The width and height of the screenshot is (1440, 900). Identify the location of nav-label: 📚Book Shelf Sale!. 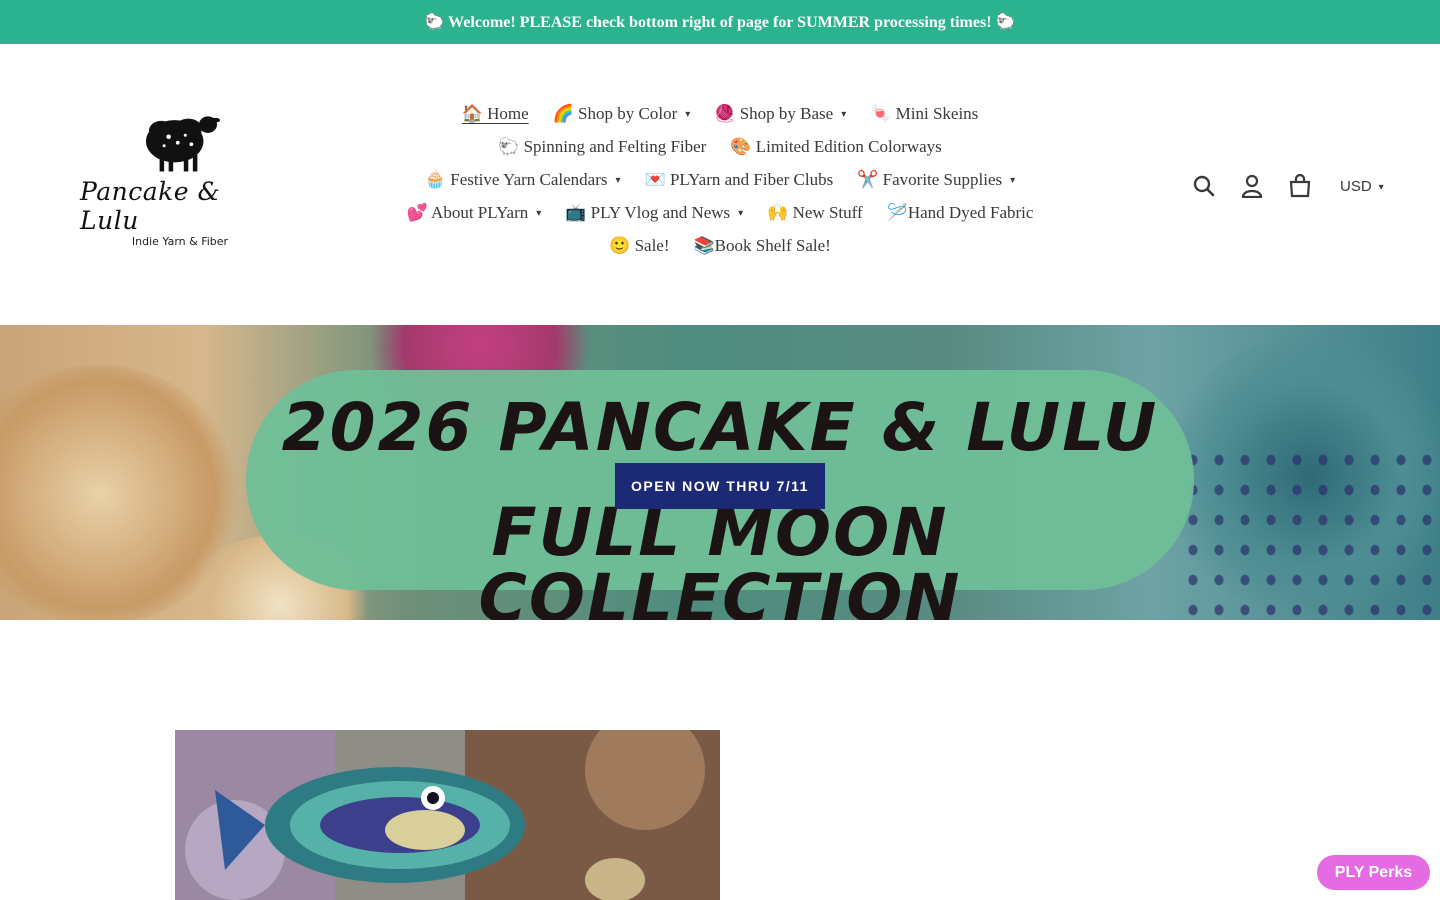
(762, 245).